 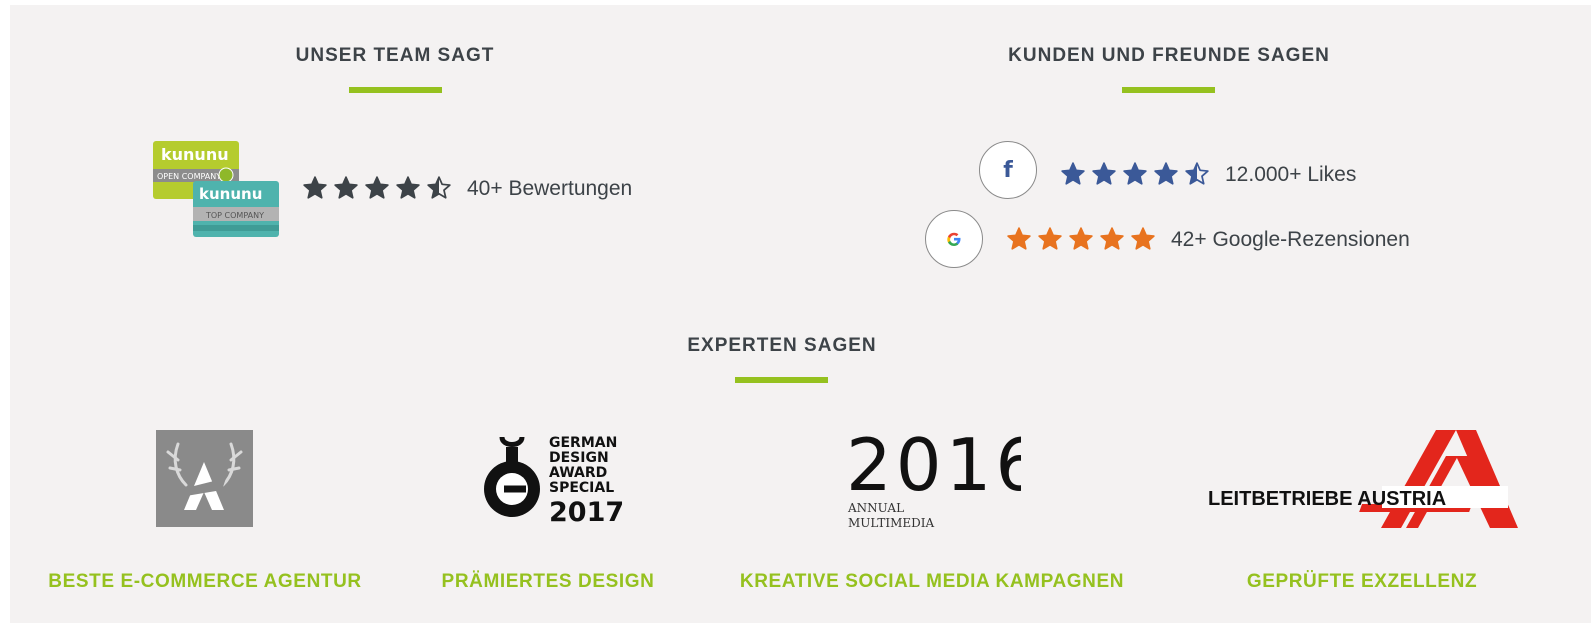 What do you see at coordinates (550, 188) in the screenshot?
I see `team-rating-label: 40+ Bewertungen` at bounding box center [550, 188].